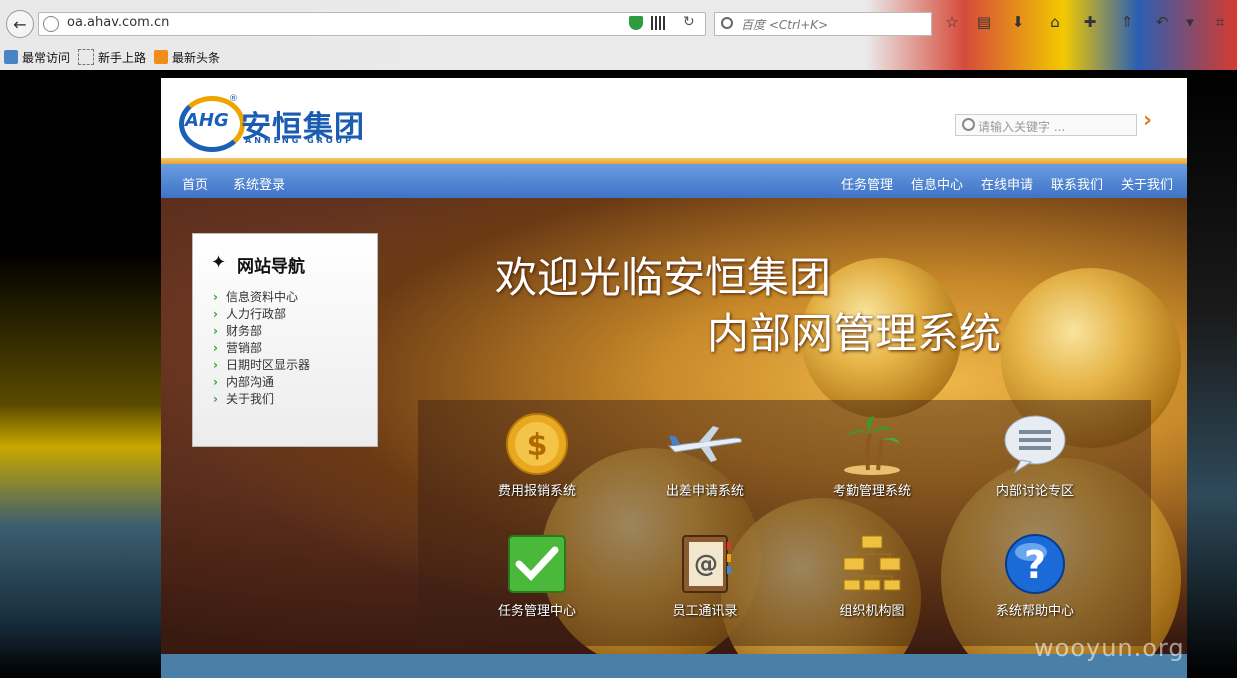  I want to click on app-label: 内部讨论专区, so click(1034, 491).